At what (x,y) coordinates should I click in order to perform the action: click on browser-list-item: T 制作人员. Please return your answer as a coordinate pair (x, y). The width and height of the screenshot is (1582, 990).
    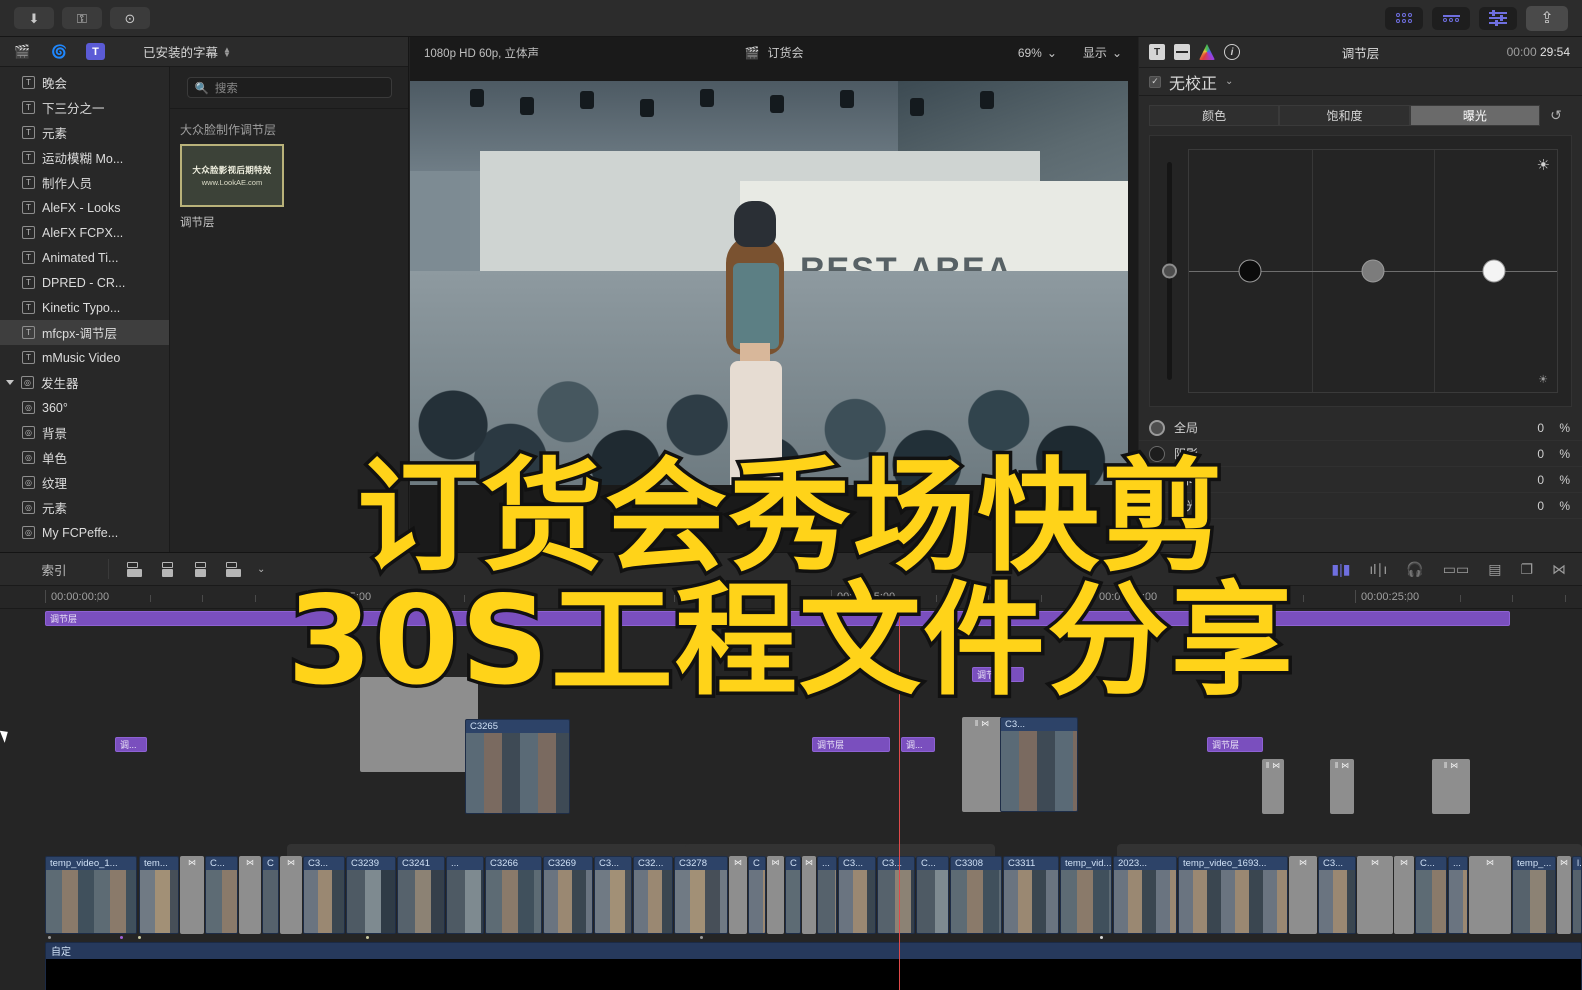
    Looking at the image, I should click on (84, 182).